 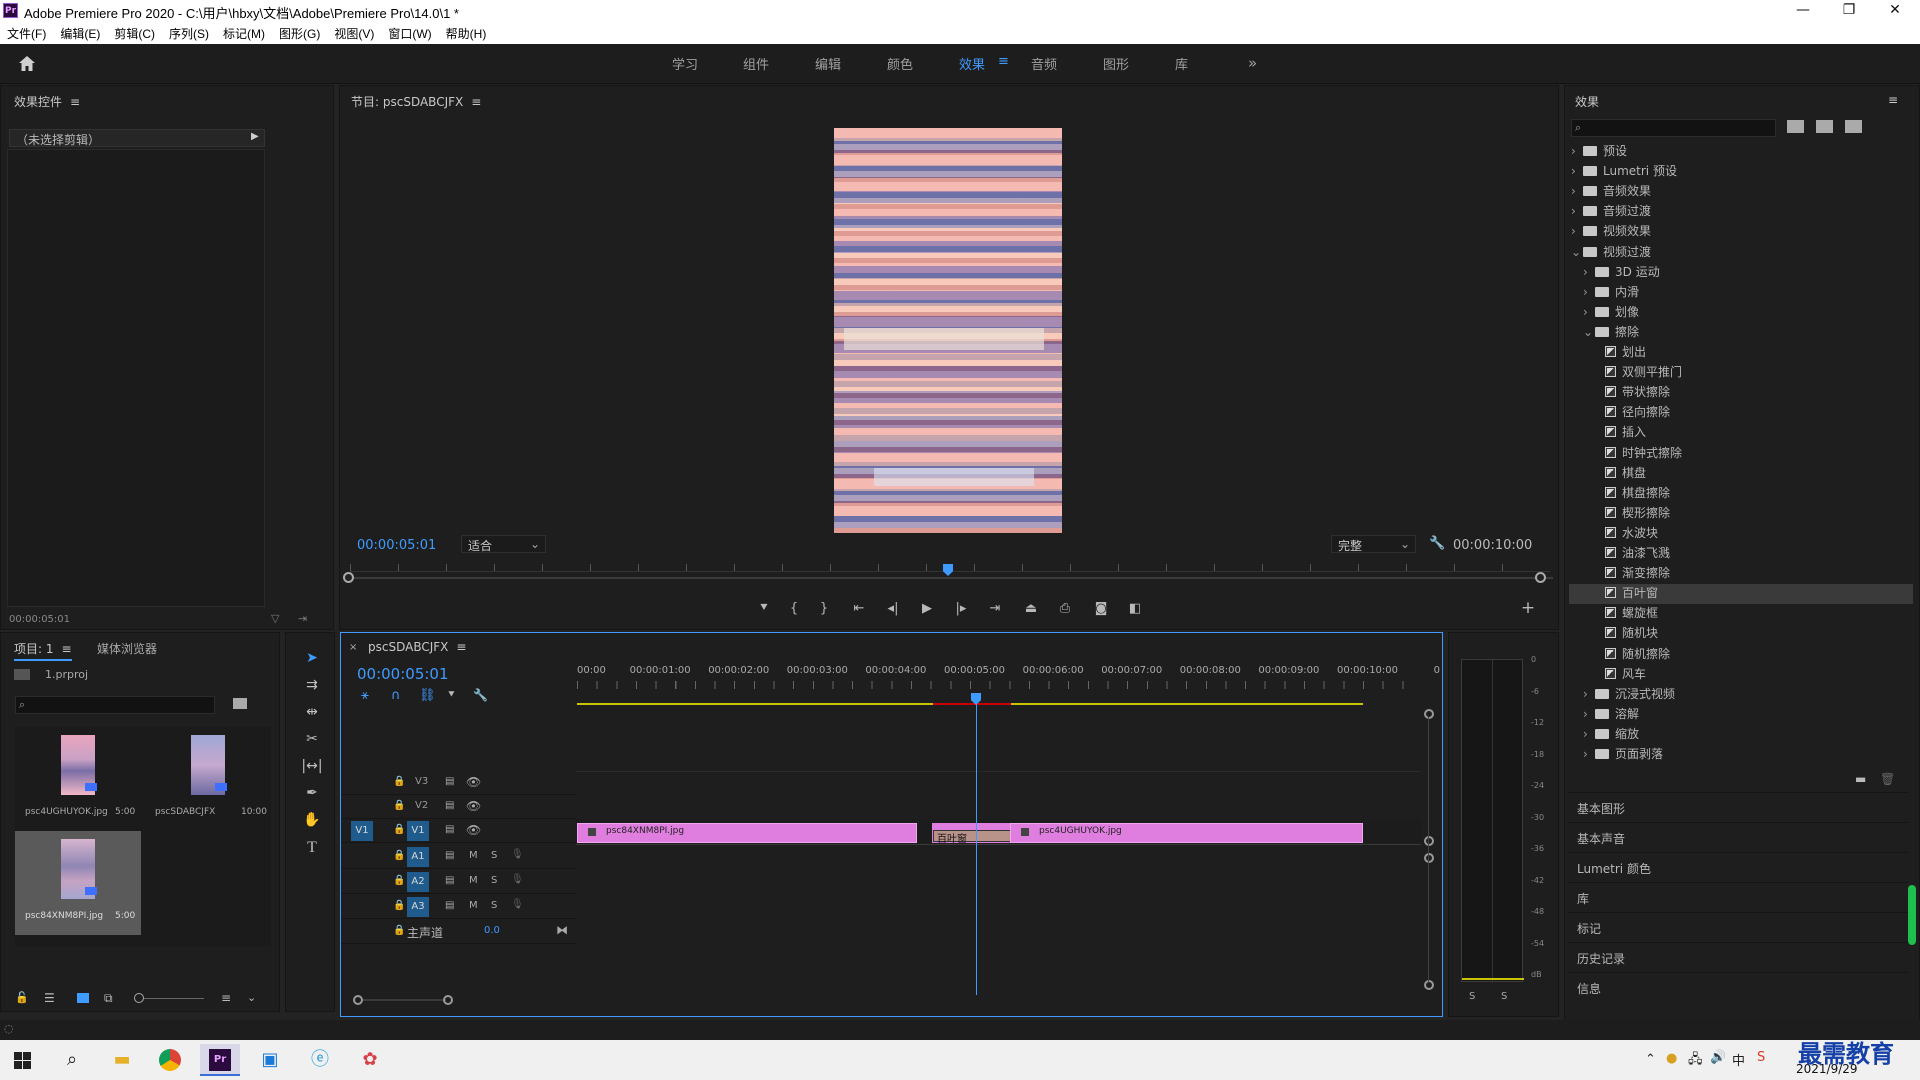 I want to click on effect-item: 水波块, so click(x=1741, y=534).